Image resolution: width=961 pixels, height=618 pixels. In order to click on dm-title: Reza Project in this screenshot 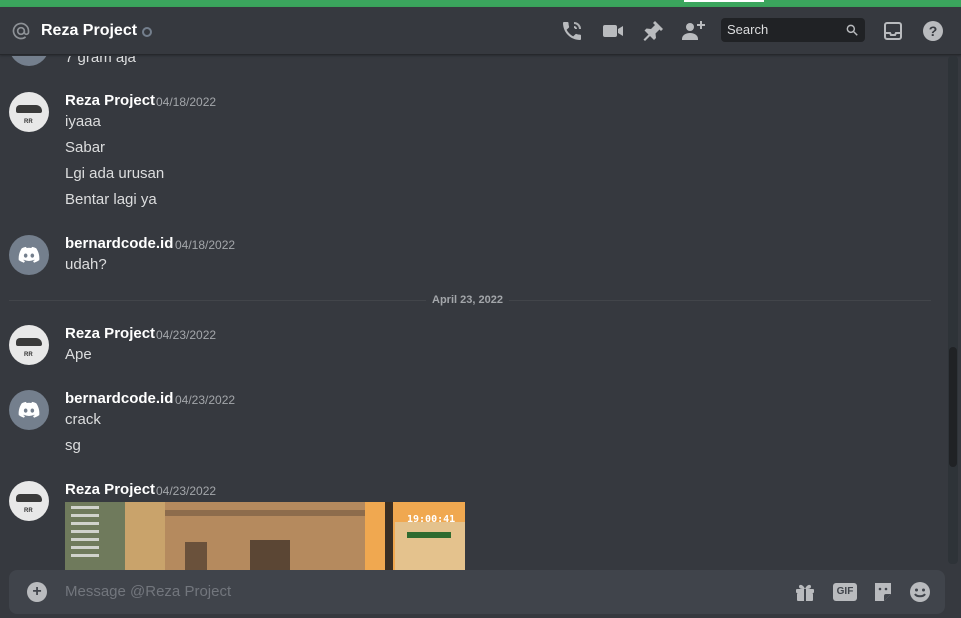, I will do `click(89, 30)`.